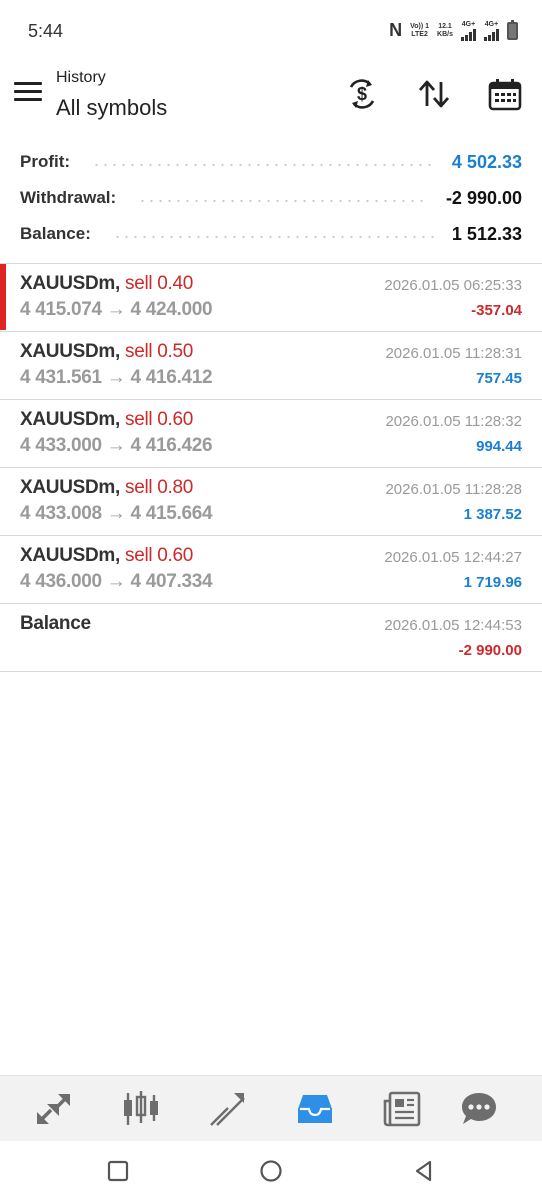 The width and height of the screenshot is (542, 1200). What do you see at coordinates (271, 32) in the screenshot?
I see `status-bar: 5:44 N Vo)) 1 LTE2 12.1 KB/s 4G+ 4G+` at bounding box center [271, 32].